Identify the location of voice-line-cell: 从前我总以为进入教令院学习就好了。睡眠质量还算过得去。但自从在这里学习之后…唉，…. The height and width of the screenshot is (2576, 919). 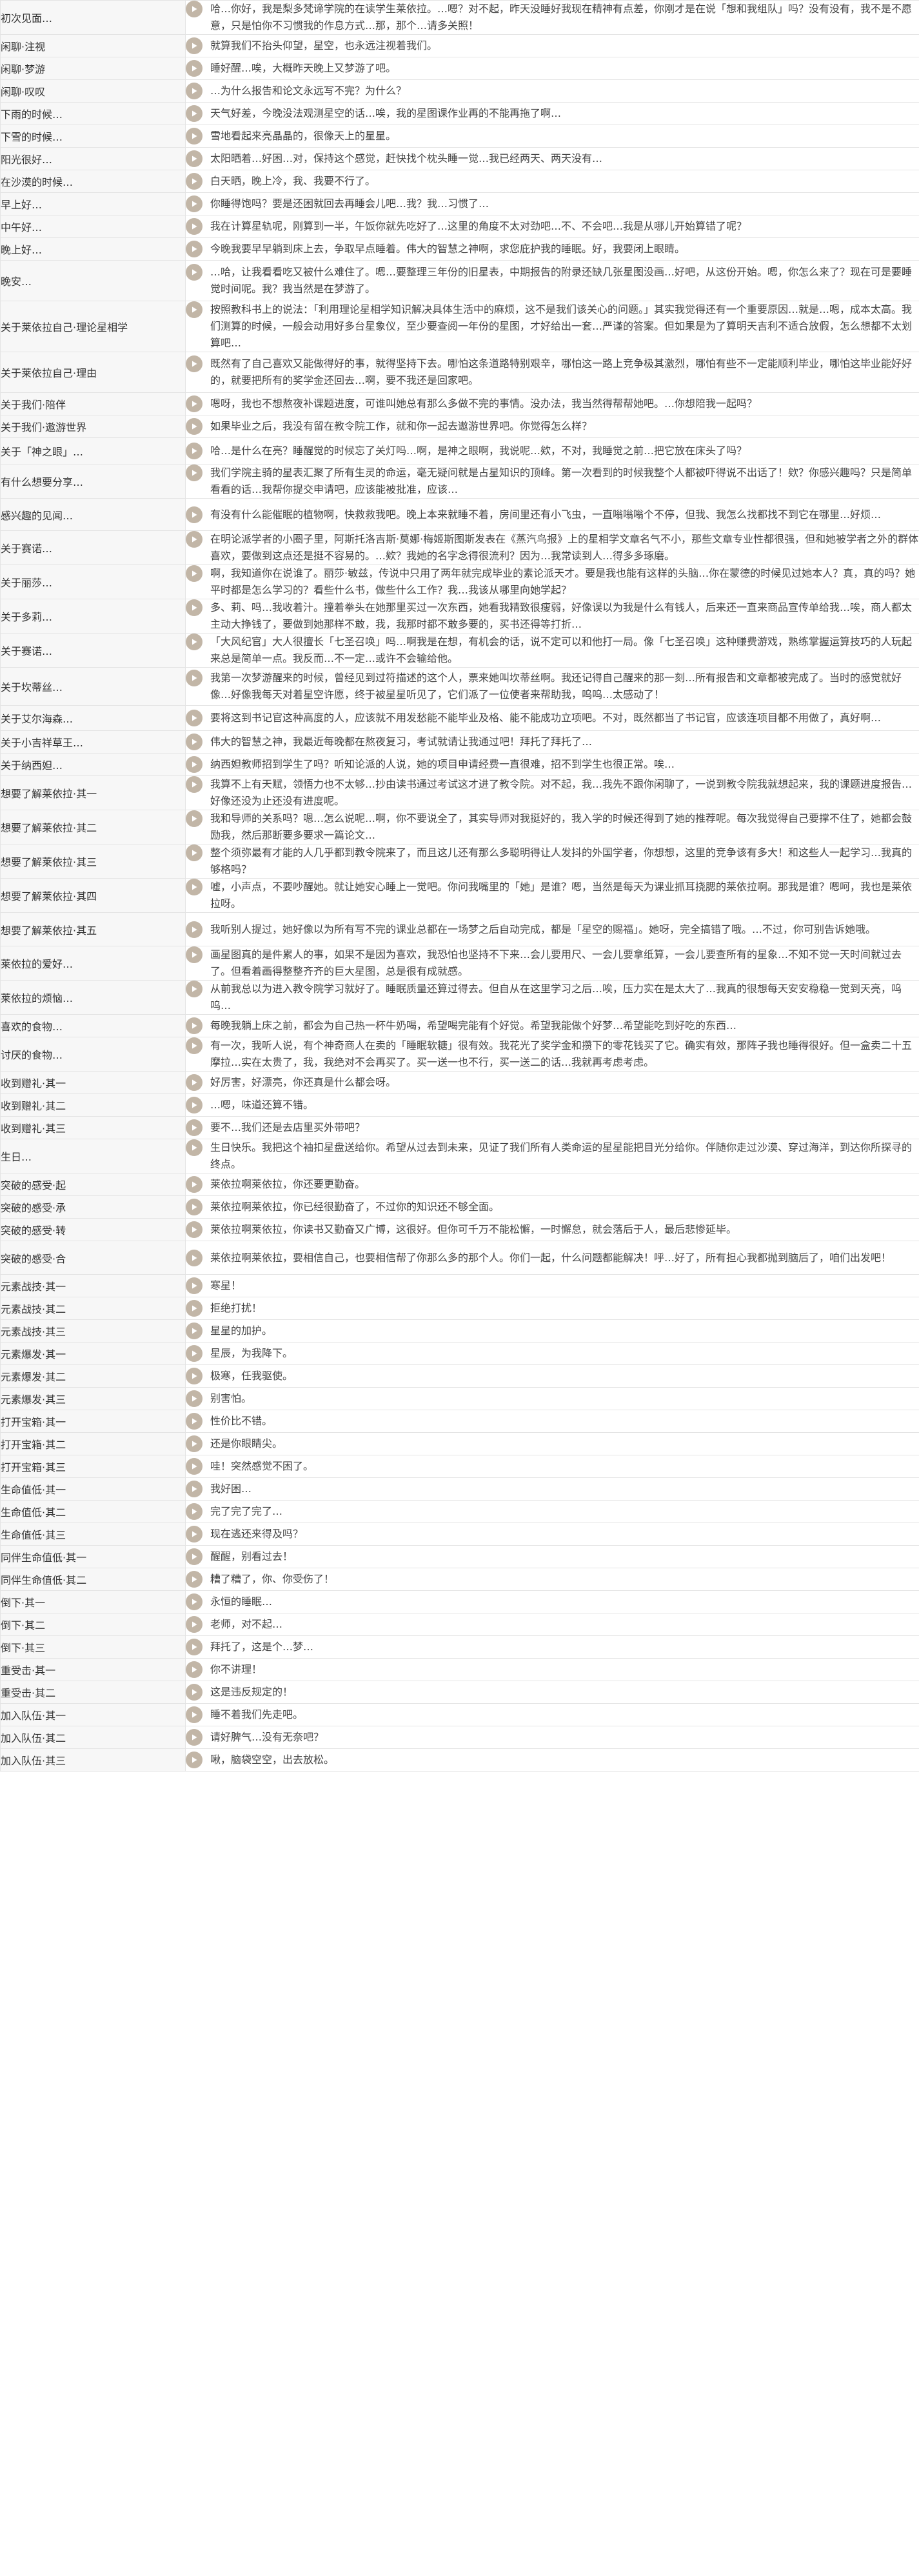
(552, 997).